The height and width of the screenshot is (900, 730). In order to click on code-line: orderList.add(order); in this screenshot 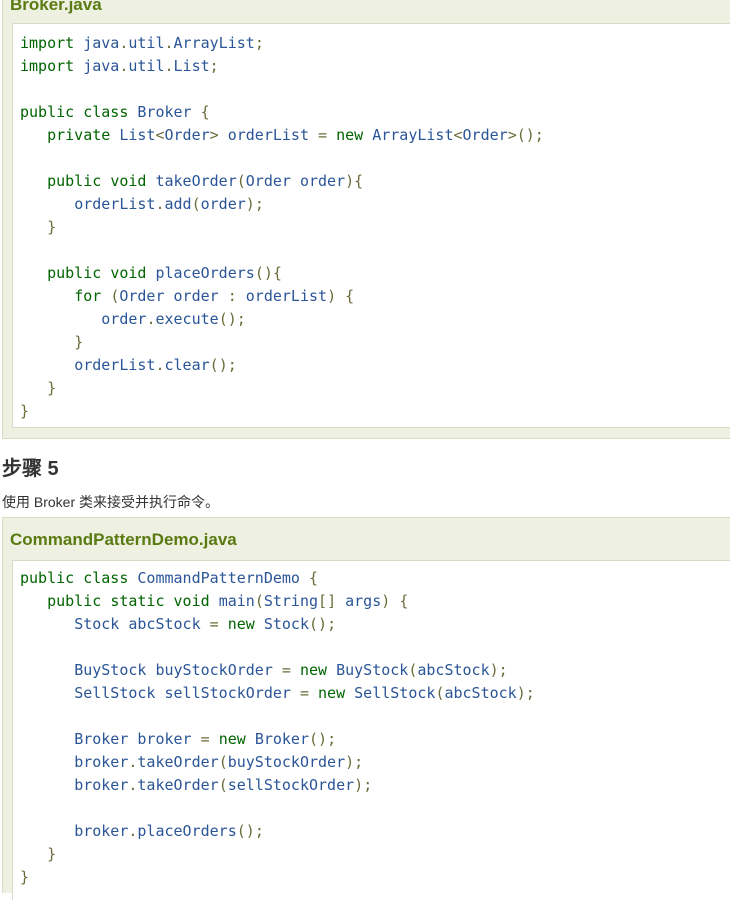, I will do `click(169, 204)`.